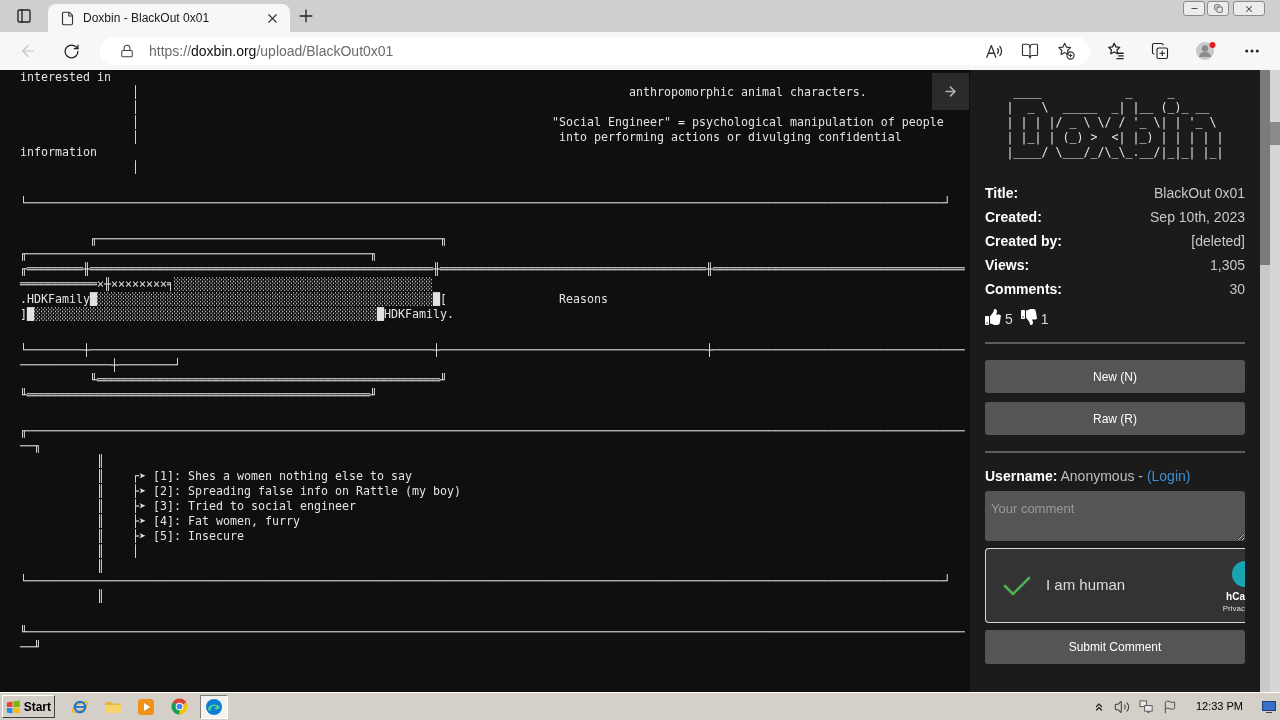 This screenshot has width=1280, height=720. Describe the element at coordinates (1146, 706) in the screenshot. I see `network-icon` at that location.